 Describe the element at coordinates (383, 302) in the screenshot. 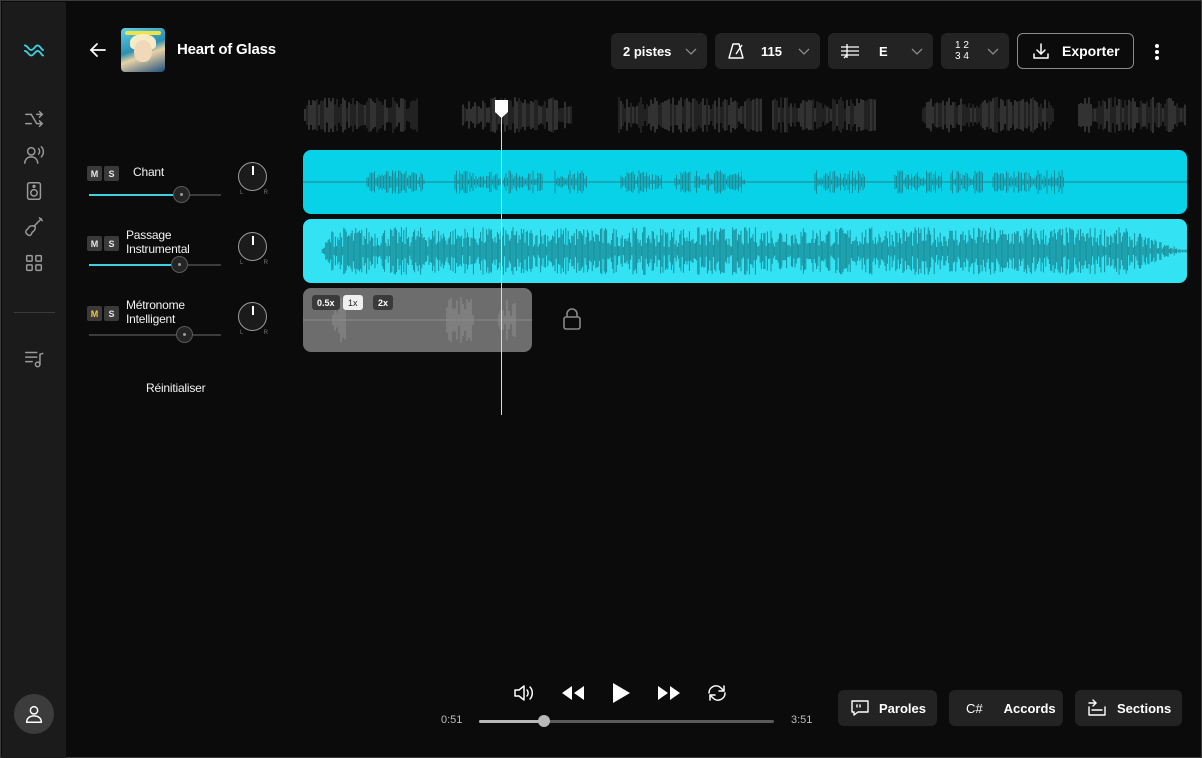

I see `speed-2x-button: 2x` at that location.